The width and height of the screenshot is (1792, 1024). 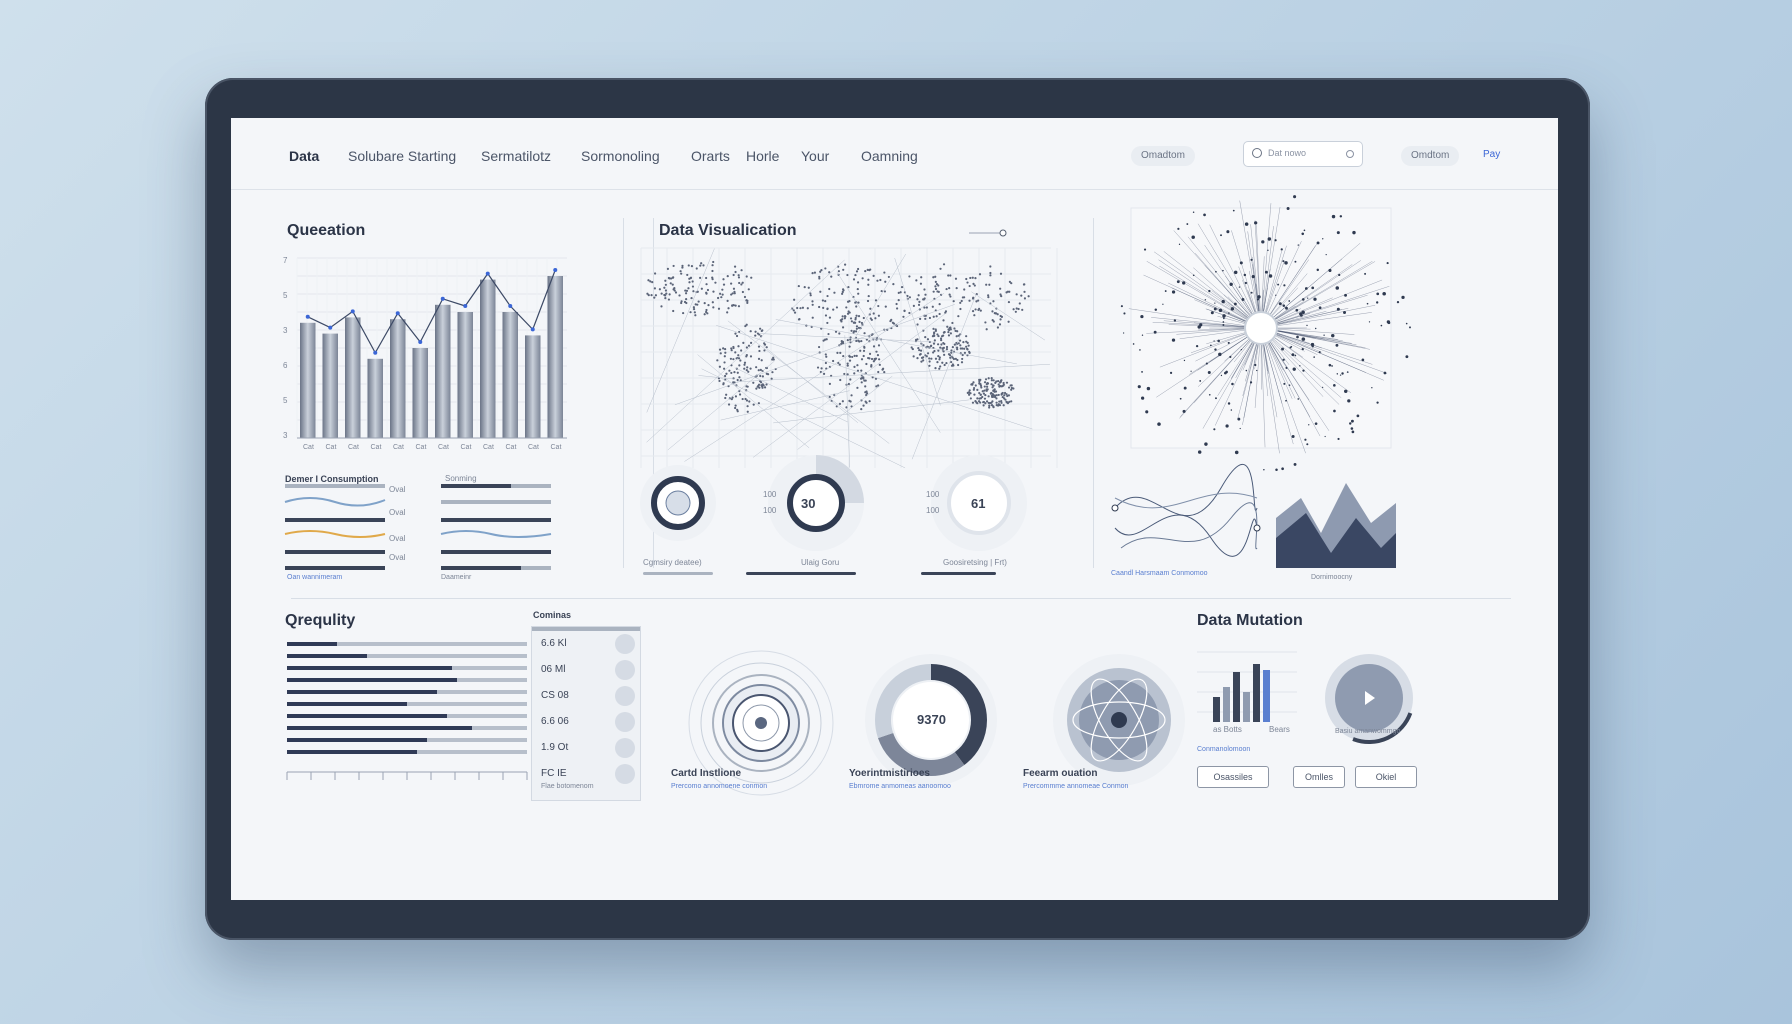 What do you see at coordinates (555, 721) in the screenshot?
I see `list-item: 6.6 06` at bounding box center [555, 721].